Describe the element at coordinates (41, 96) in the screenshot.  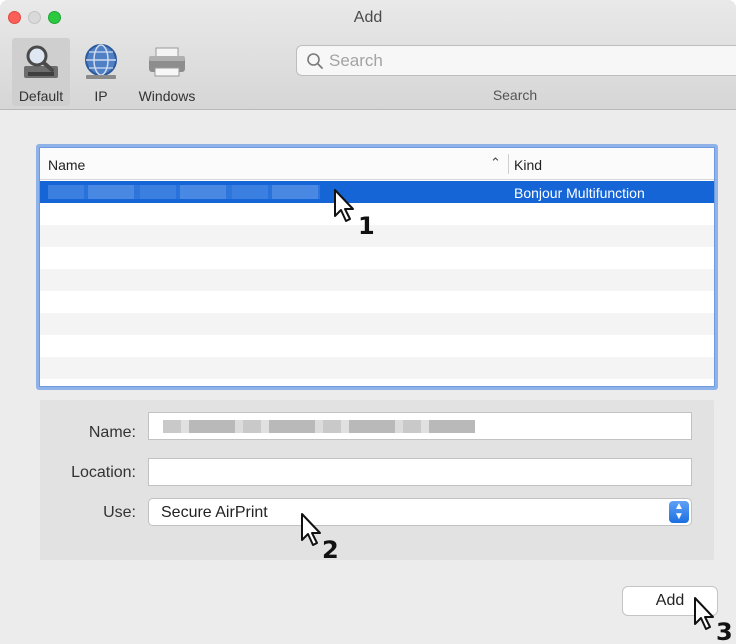
I see `toolbar-default-label: Default` at that location.